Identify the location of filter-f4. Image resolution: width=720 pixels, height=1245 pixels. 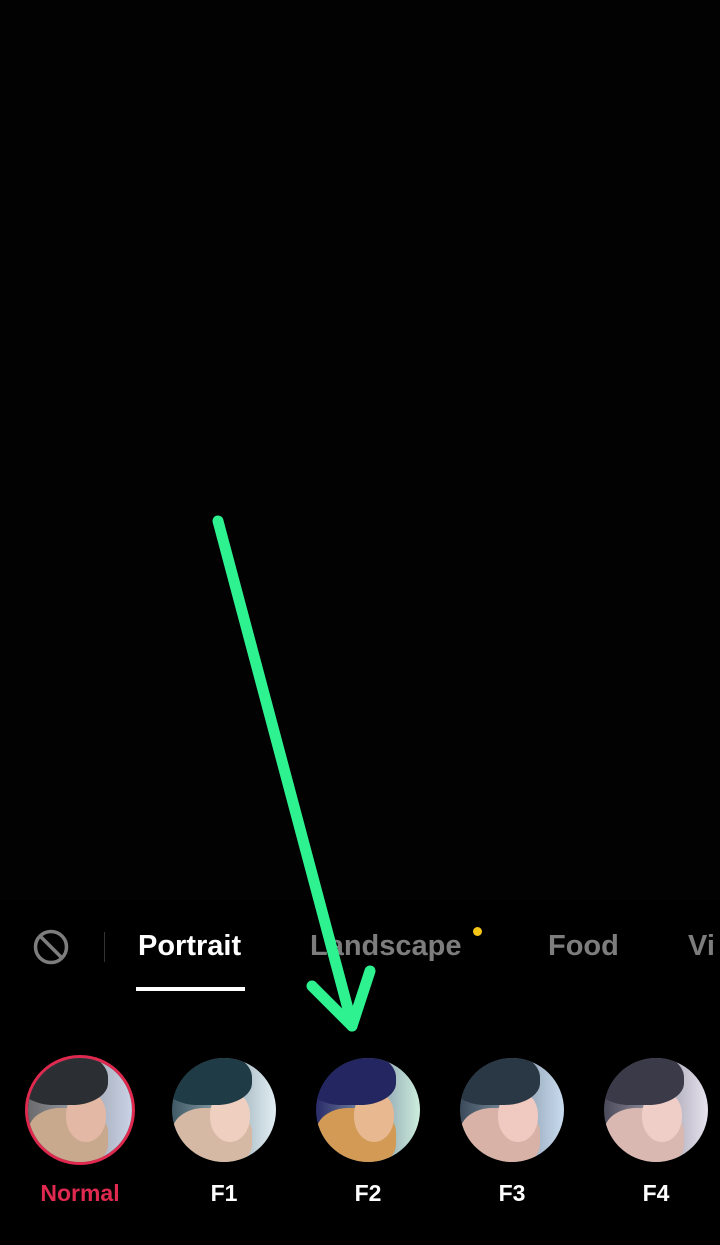
(656, 1110).